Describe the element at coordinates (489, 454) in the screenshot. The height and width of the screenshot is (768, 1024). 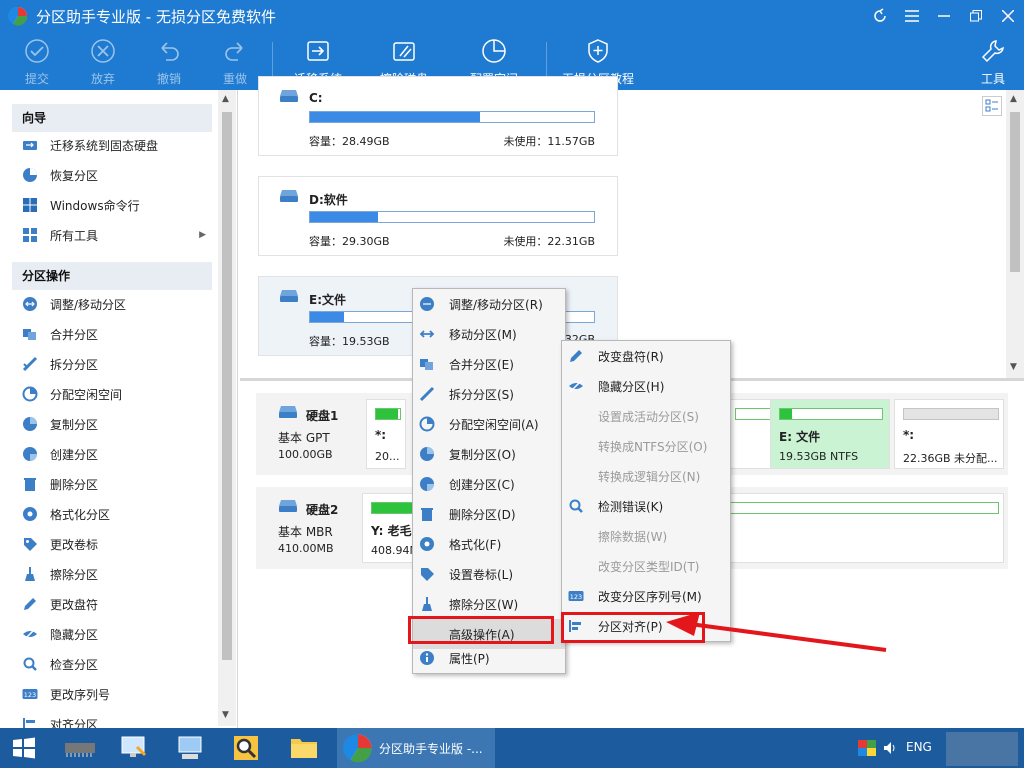
I see `menu-item-copy: 复制分区(O)` at that location.